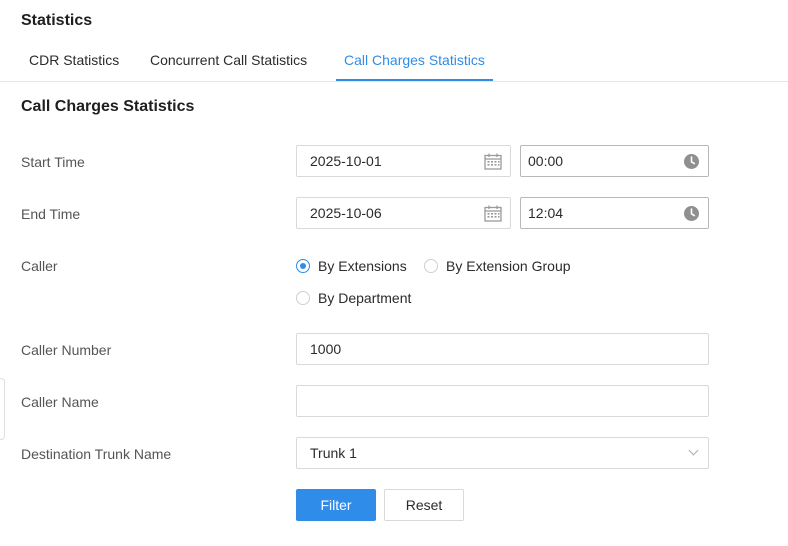 The image size is (788, 546). Describe the element at coordinates (508, 266) in the screenshot. I see `radio-label: By Extension Group` at that location.